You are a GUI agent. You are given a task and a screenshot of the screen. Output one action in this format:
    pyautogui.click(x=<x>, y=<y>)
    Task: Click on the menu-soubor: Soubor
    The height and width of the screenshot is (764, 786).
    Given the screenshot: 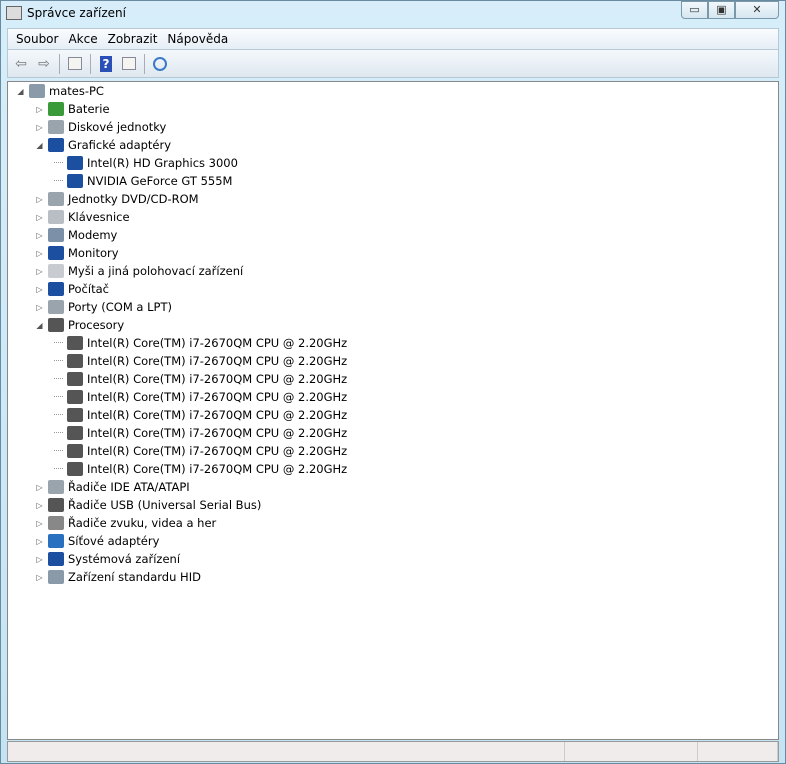 What is the action you would take?
    pyautogui.click(x=37, y=39)
    